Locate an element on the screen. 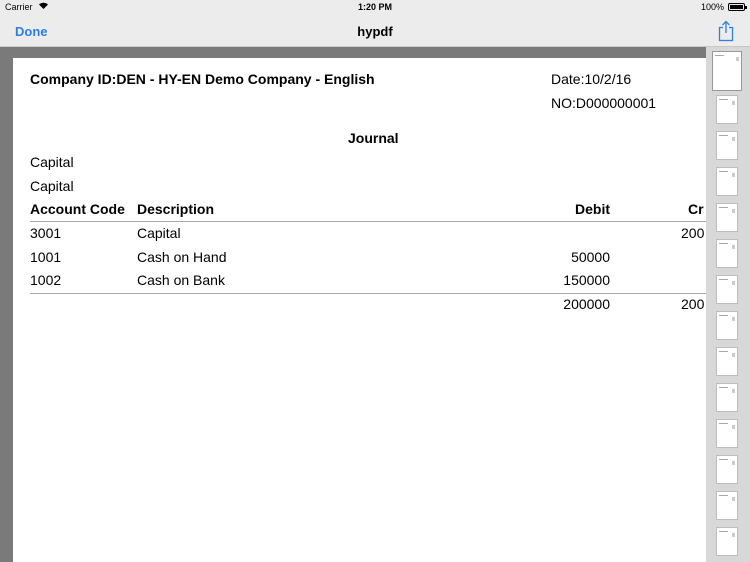  row-3-code: 1002 is located at coordinates (46, 280).